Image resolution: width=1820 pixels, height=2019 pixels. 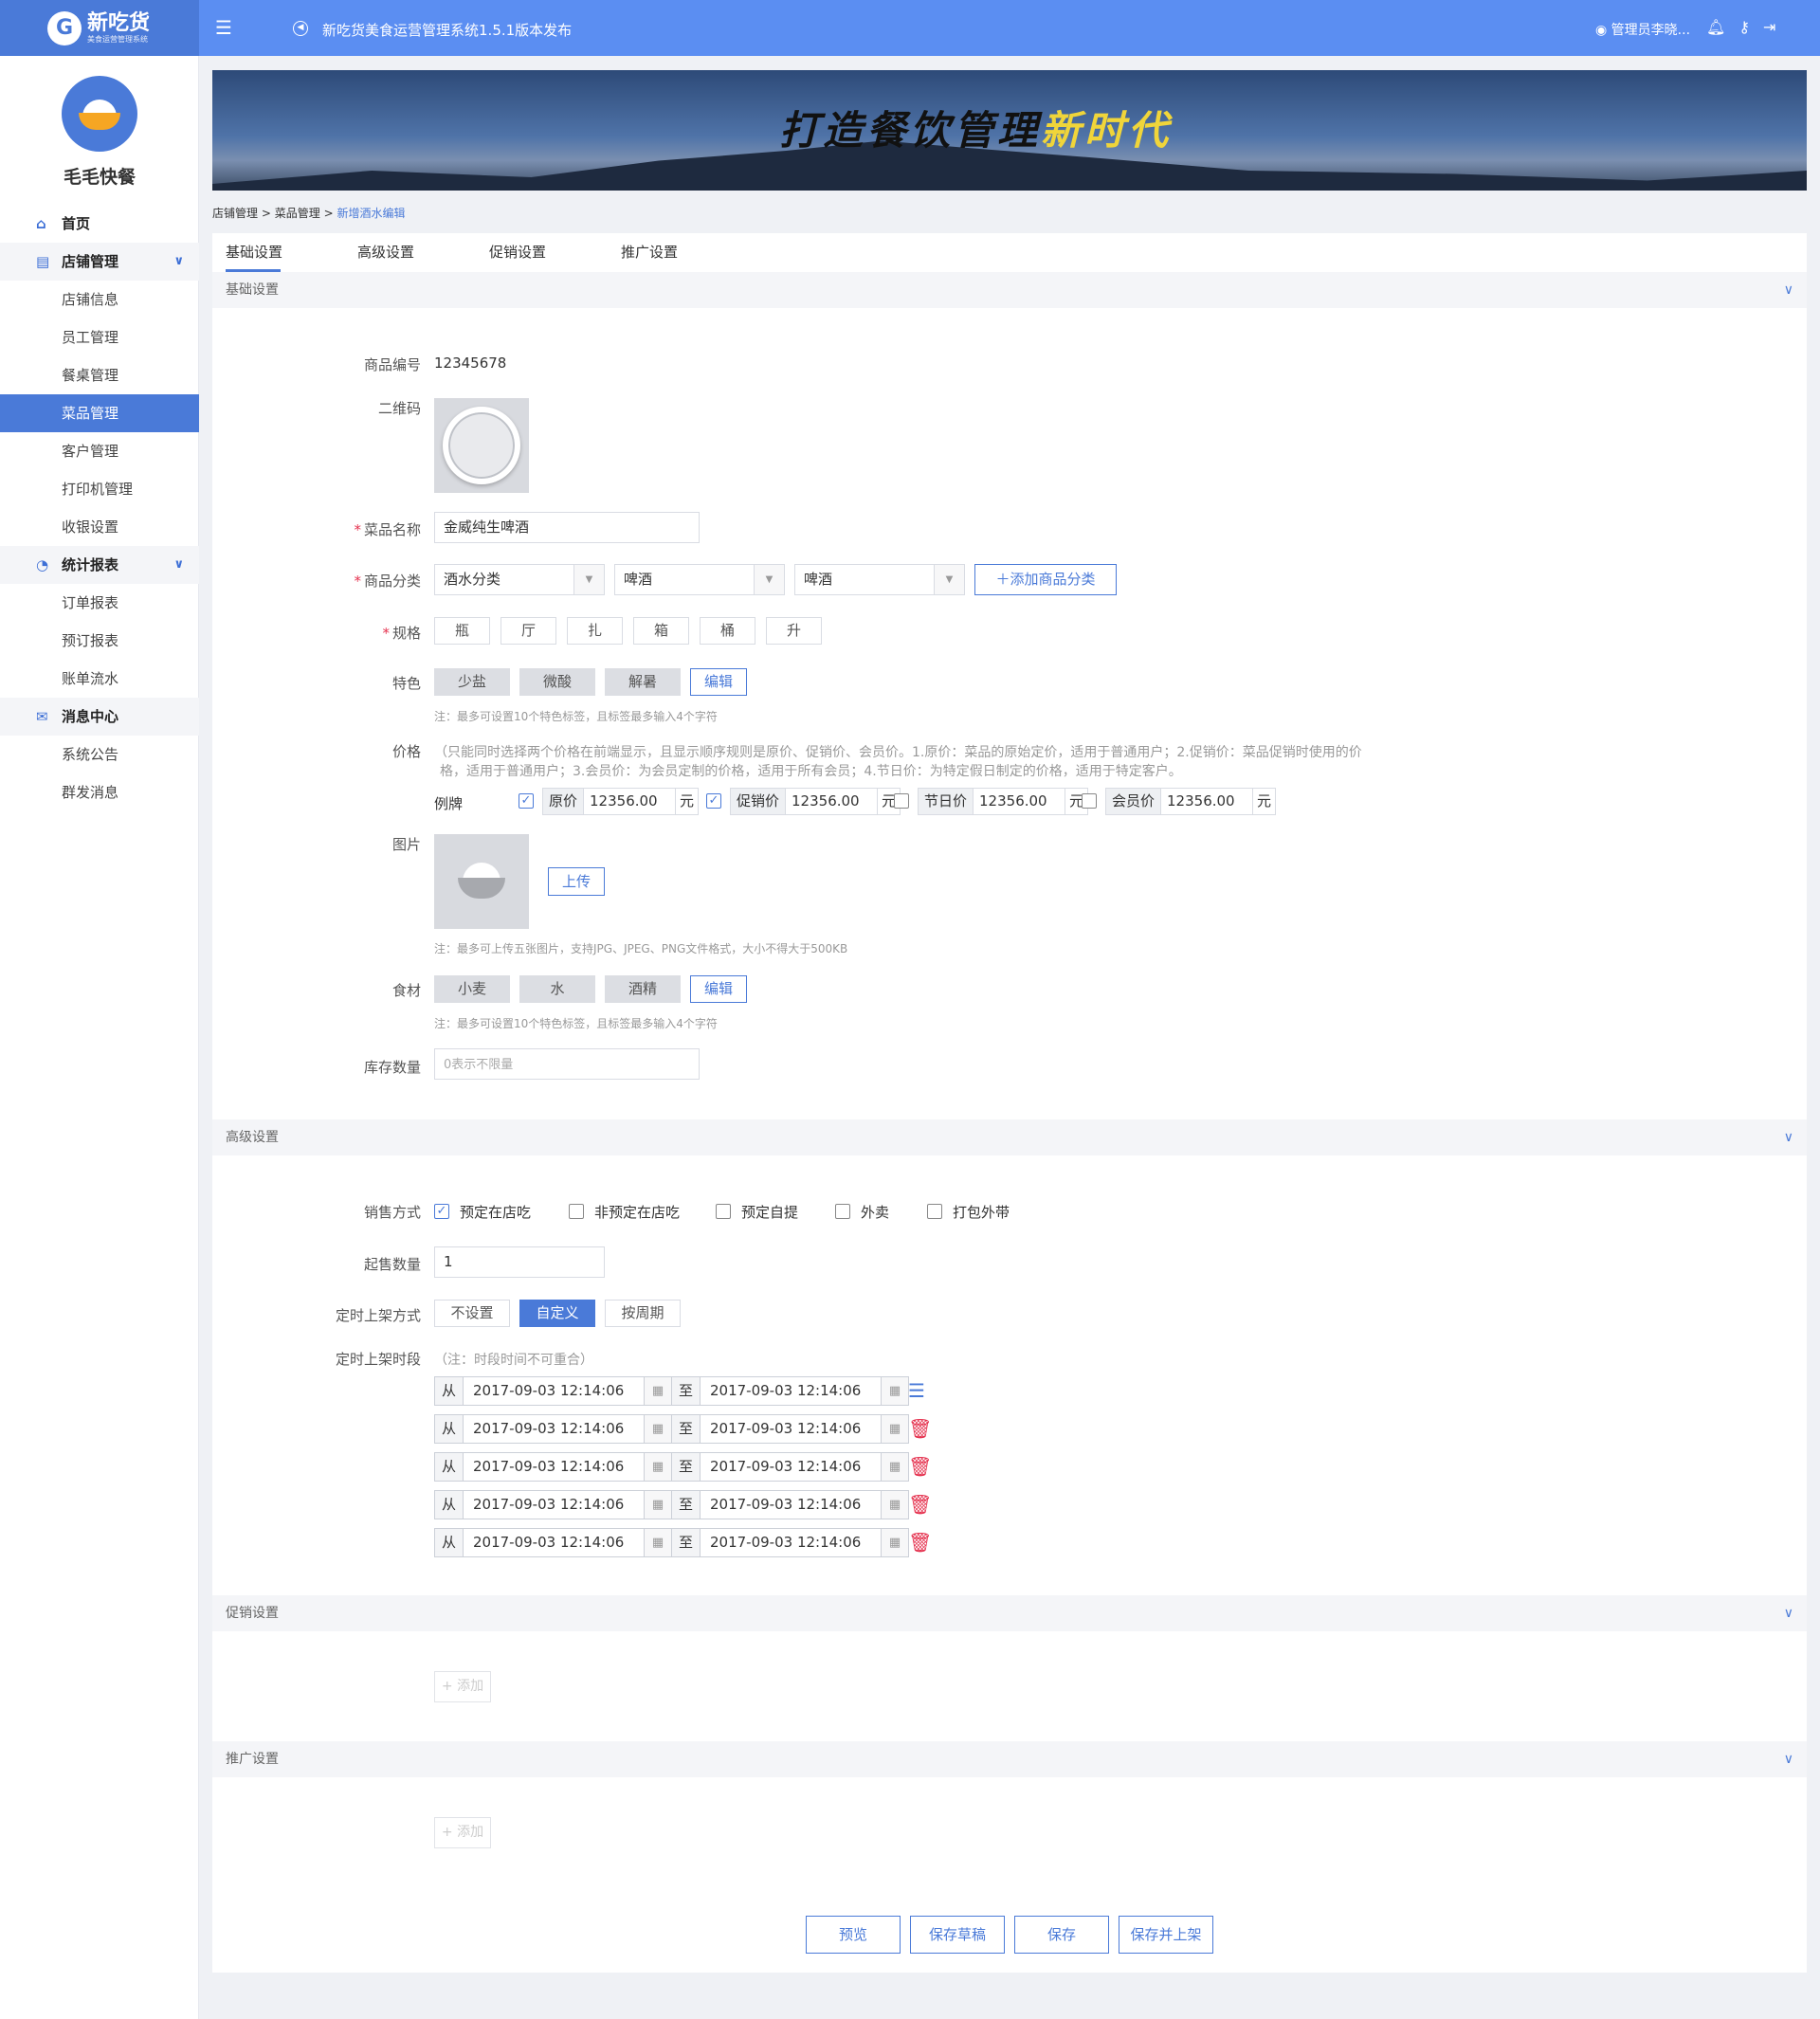 What do you see at coordinates (462, 631) in the screenshot?
I see `spec-option: 瓶` at bounding box center [462, 631].